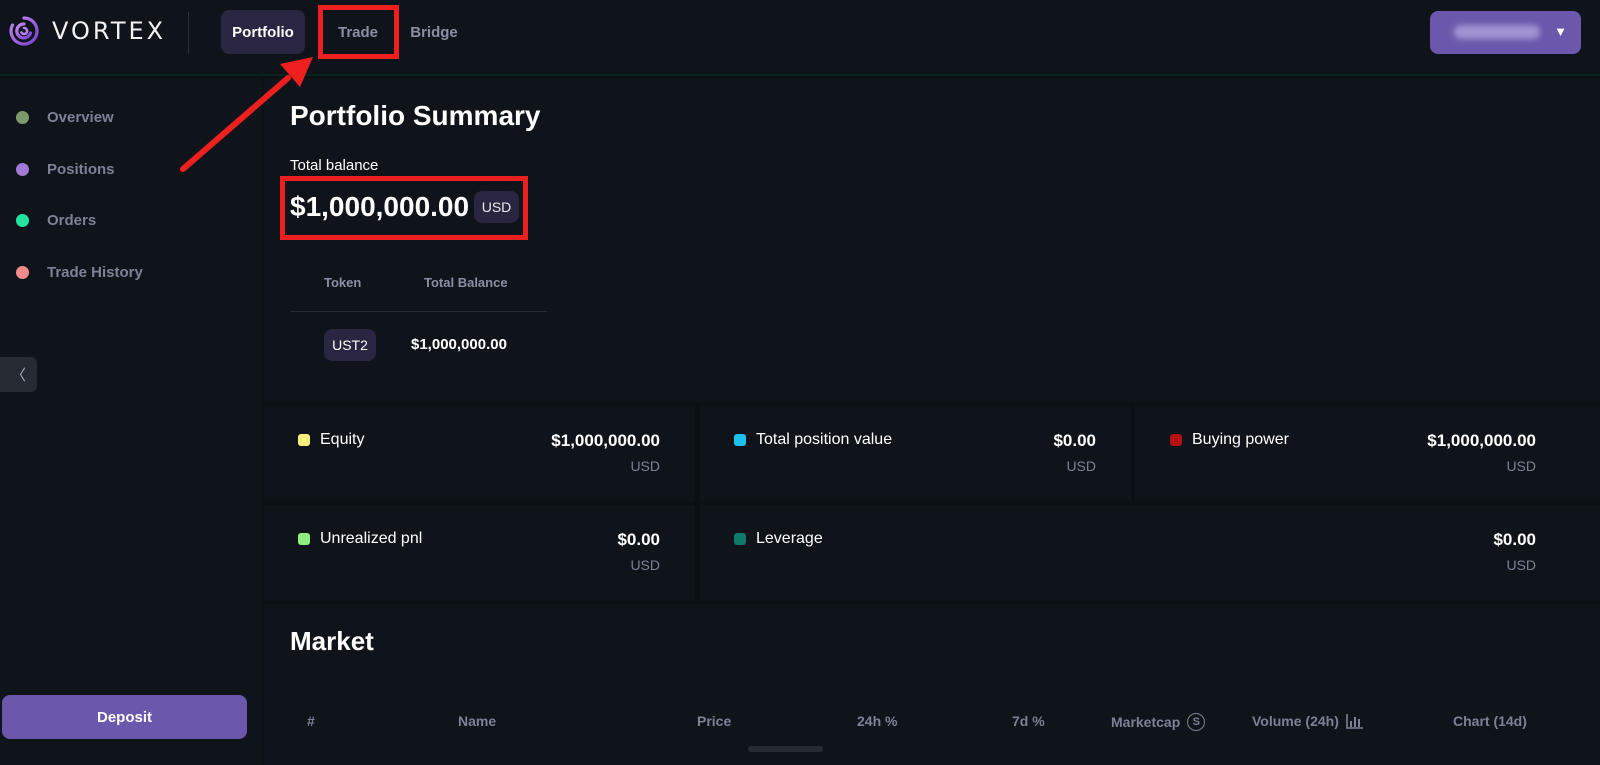  What do you see at coordinates (246, 114) in the screenshot?
I see `annotation-arrow-icon` at bounding box center [246, 114].